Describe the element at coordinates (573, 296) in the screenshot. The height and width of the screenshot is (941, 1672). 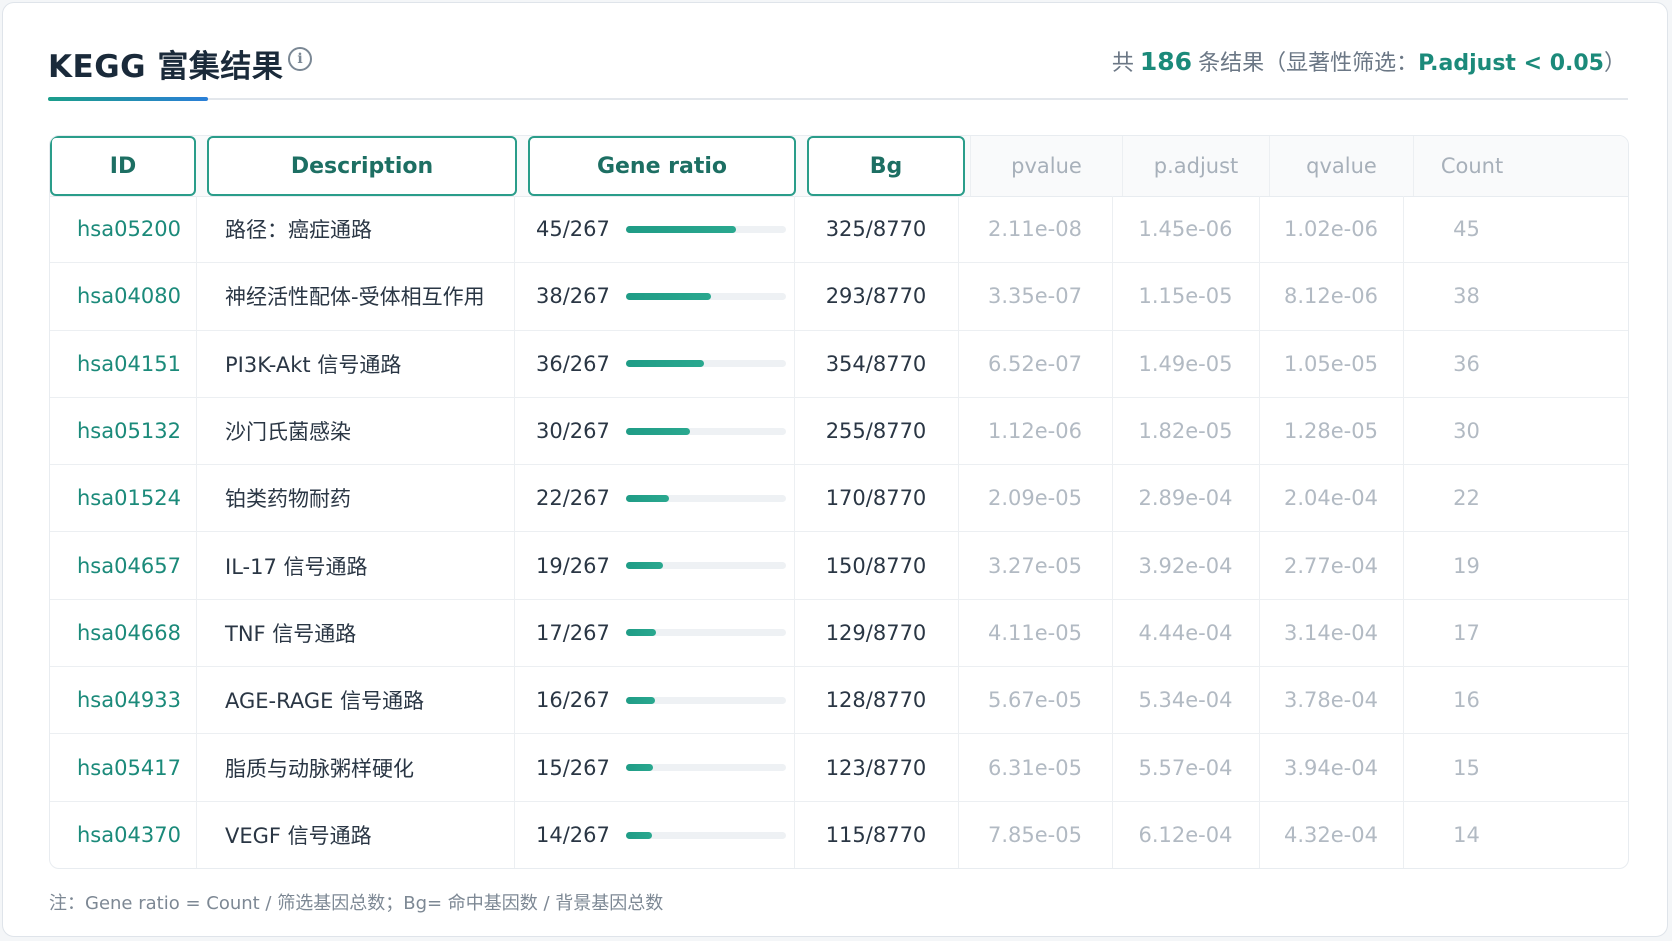
I see `gene-ratio-text: 38/267` at that location.